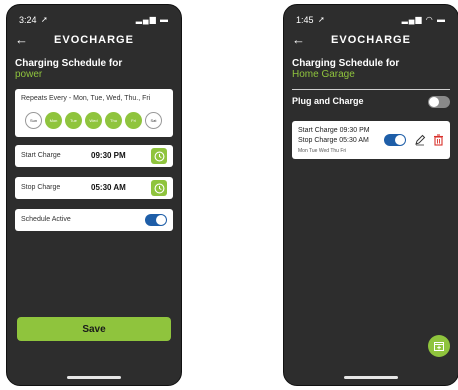 Image resolution: width=458 pixels, height=390 pixels. Describe the element at coordinates (156, 220) in the screenshot. I see `schedule-active-toggle` at that location.